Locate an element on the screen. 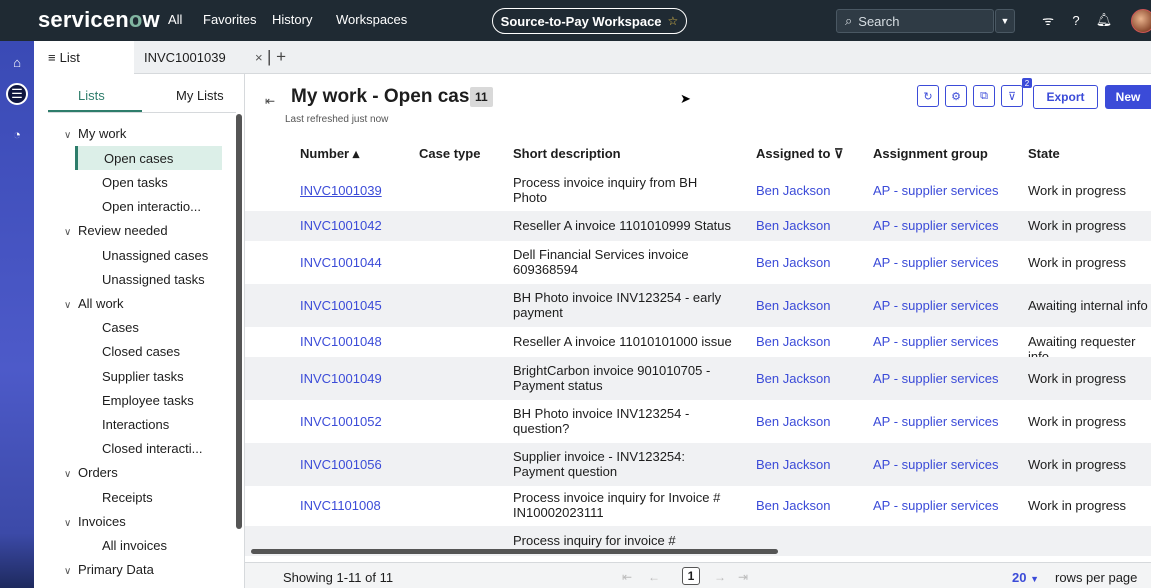  group-orders: ∨ Orders is located at coordinates (91, 472).